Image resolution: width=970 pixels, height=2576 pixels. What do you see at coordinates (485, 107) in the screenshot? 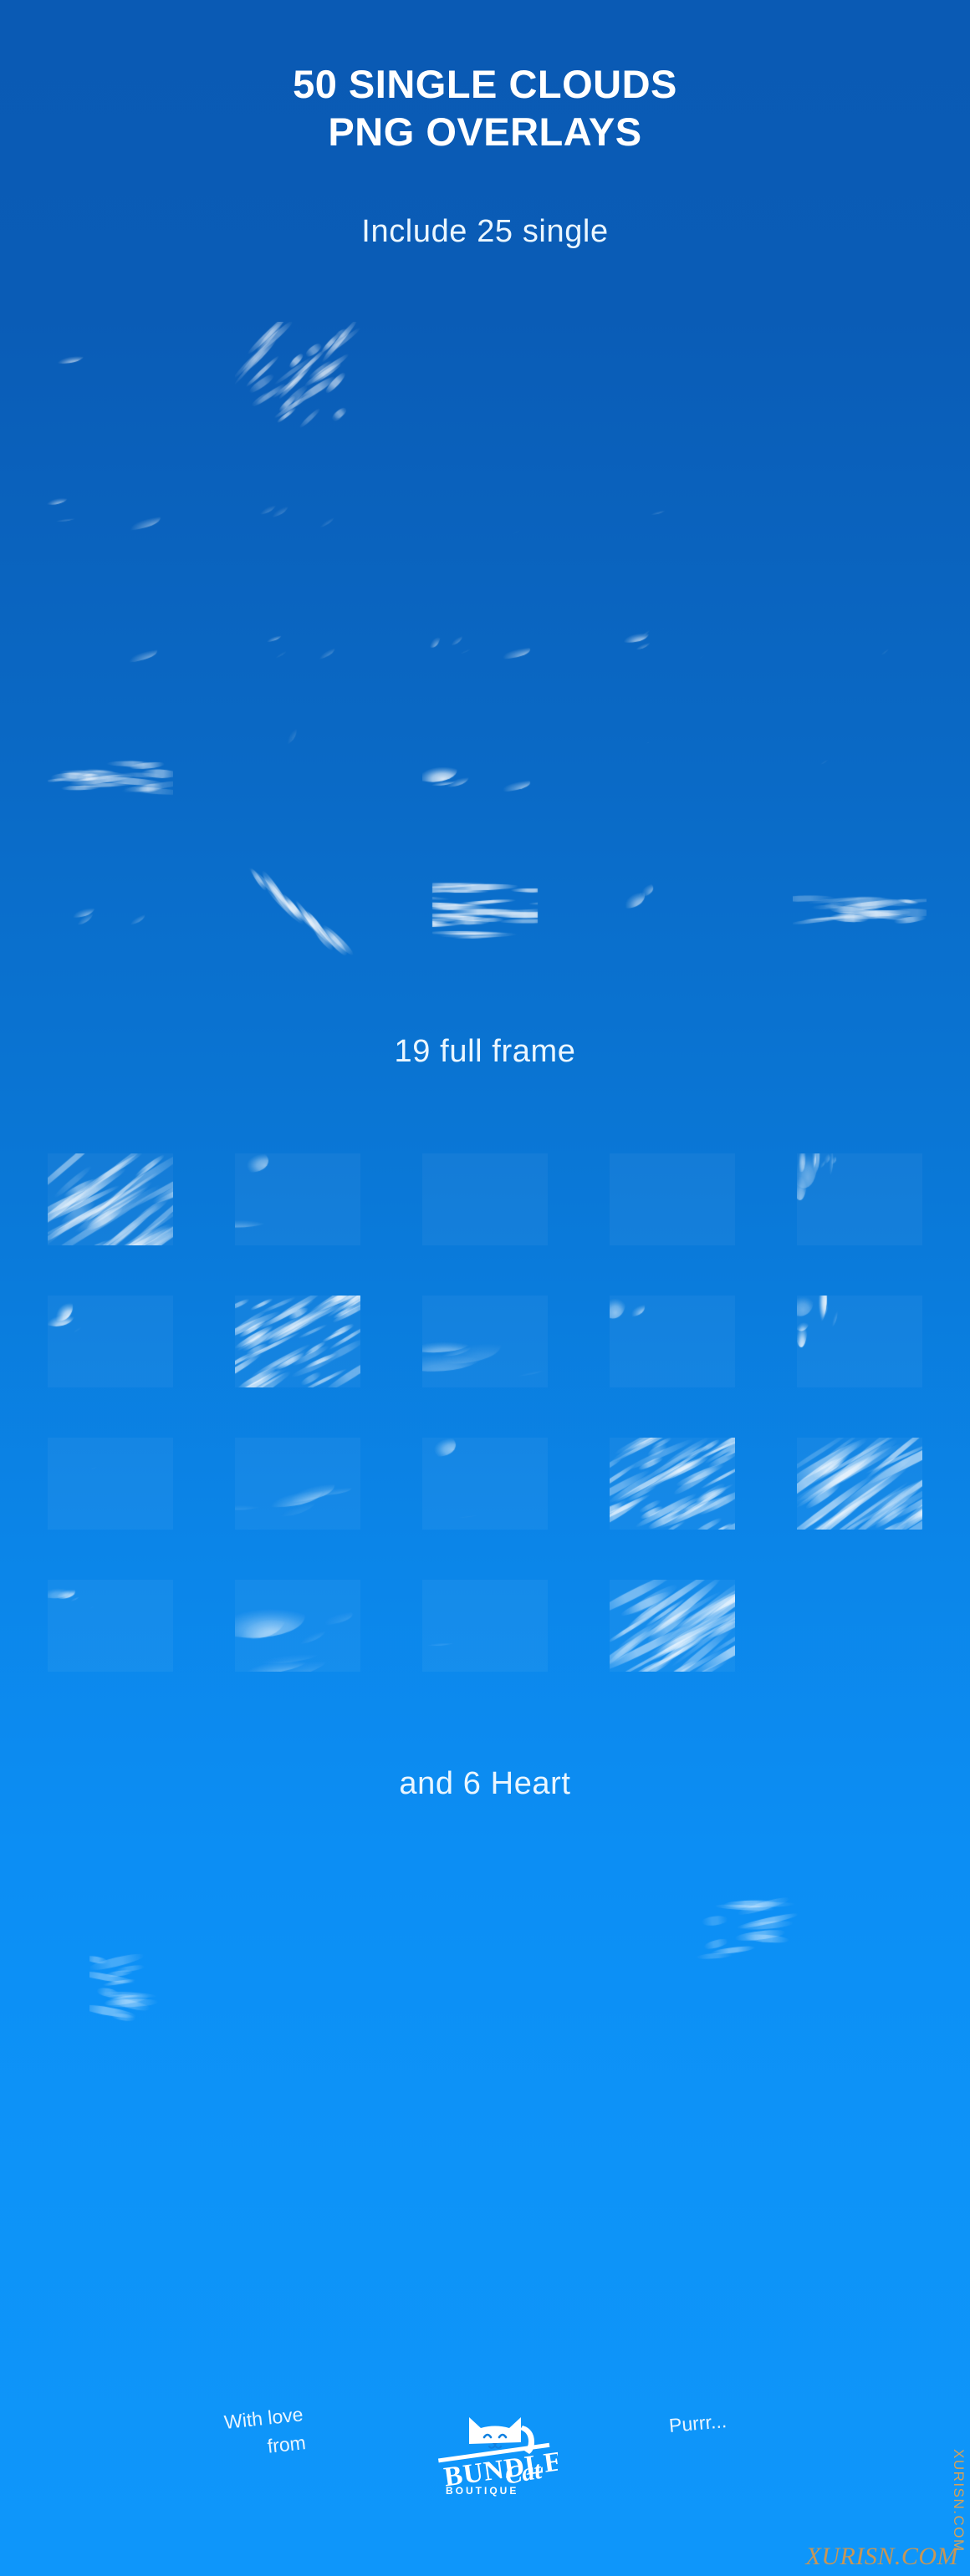
I see `page-title: 50 SINGLE CLOUDS PNG OVERLAYS` at bounding box center [485, 107].